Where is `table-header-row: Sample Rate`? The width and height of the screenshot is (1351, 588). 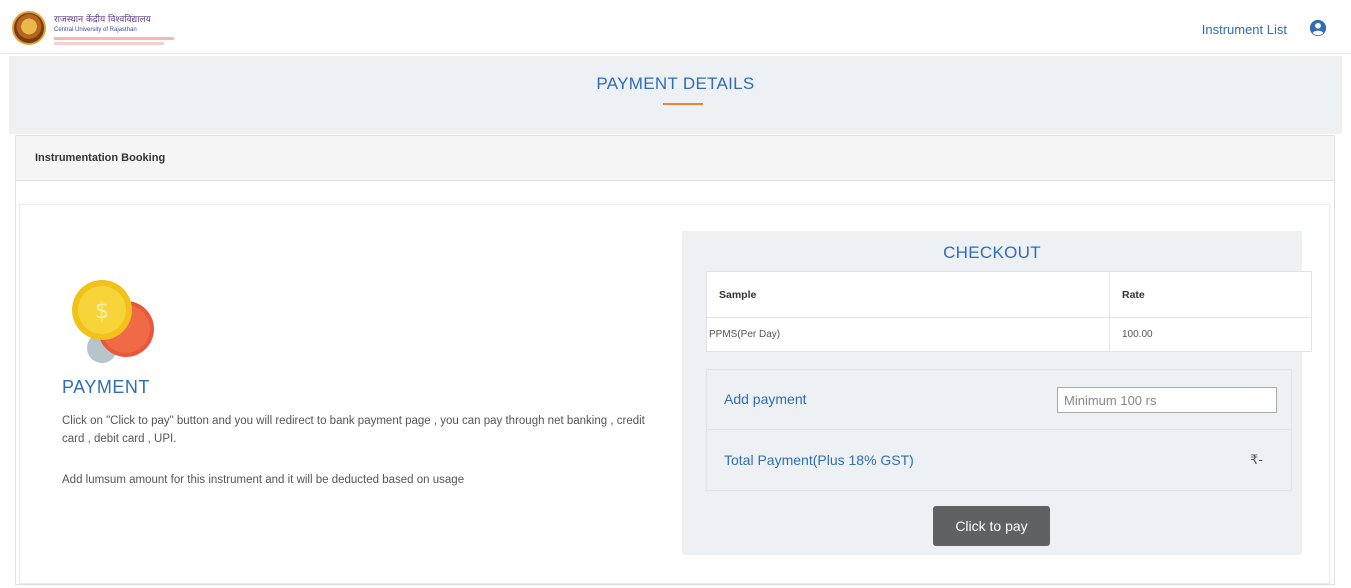
table-header-row: Sample Rate is located at coordinates (1009, 294).